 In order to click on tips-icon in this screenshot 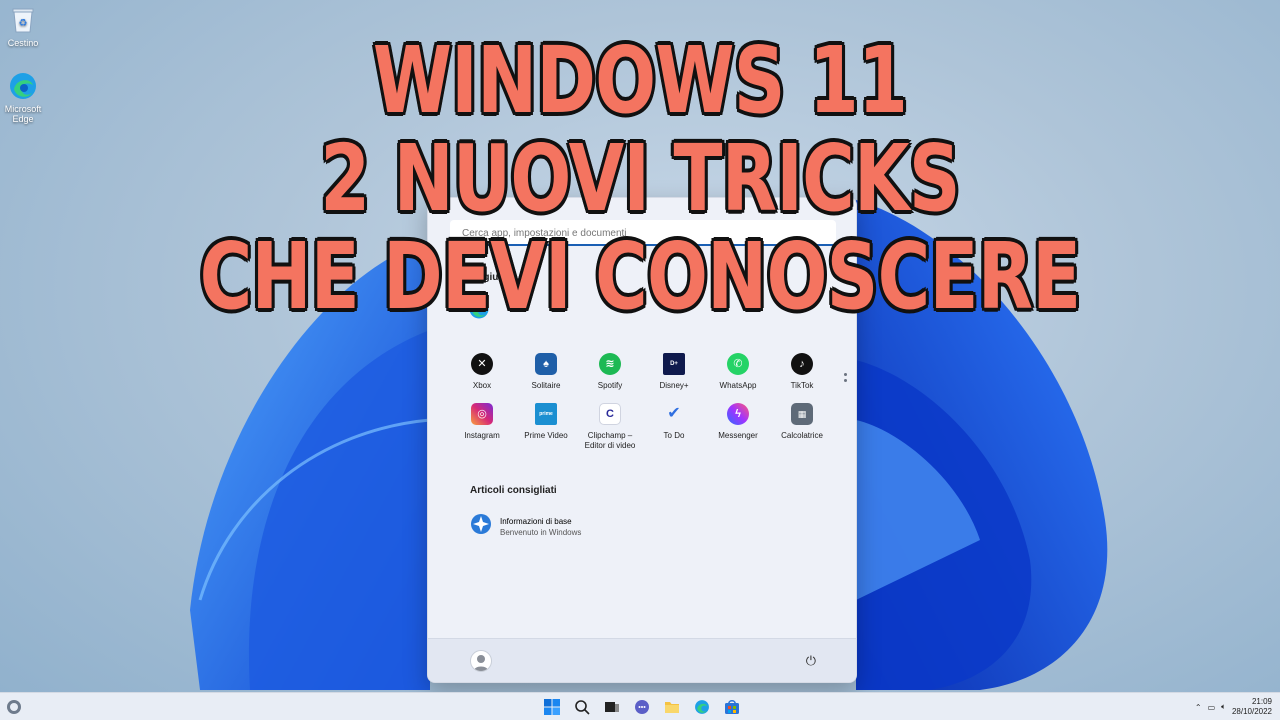, I will do `click(481, 526)`.